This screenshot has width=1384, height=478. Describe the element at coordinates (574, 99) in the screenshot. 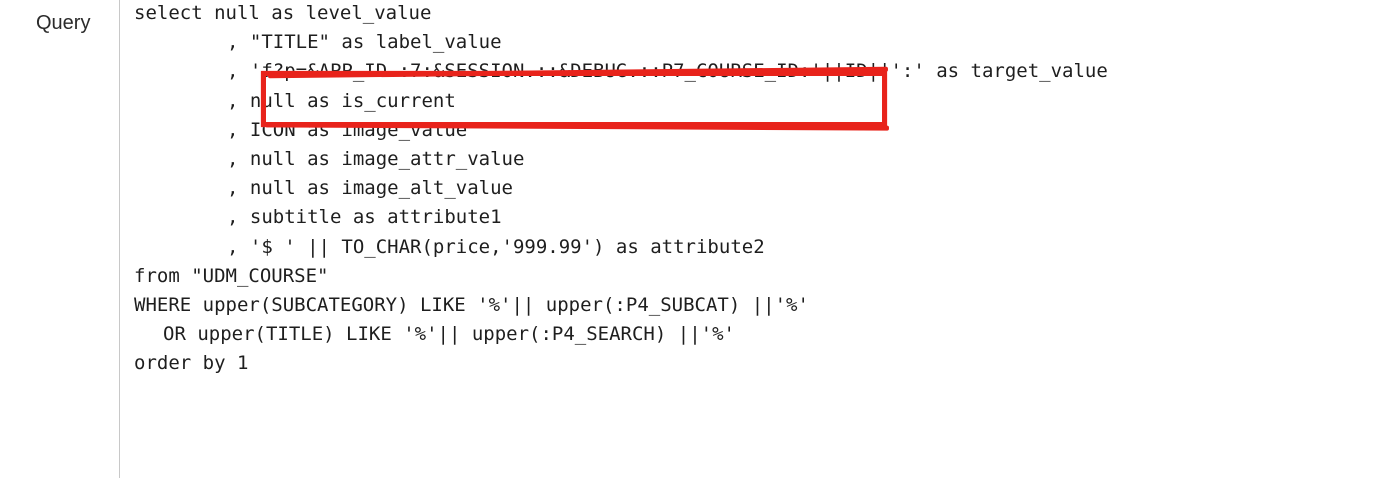

I see `highlight-annotation-box` at that location.